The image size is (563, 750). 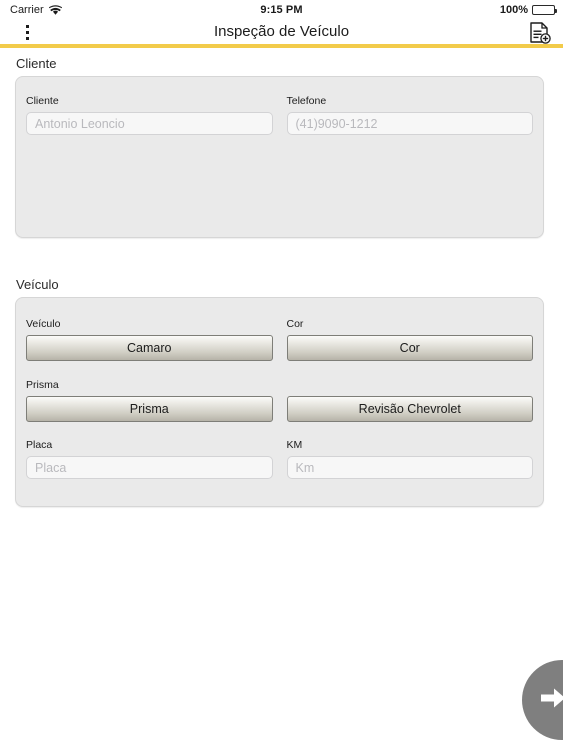 I want to click on field-placa: Placa, so click(x=149, y=459).